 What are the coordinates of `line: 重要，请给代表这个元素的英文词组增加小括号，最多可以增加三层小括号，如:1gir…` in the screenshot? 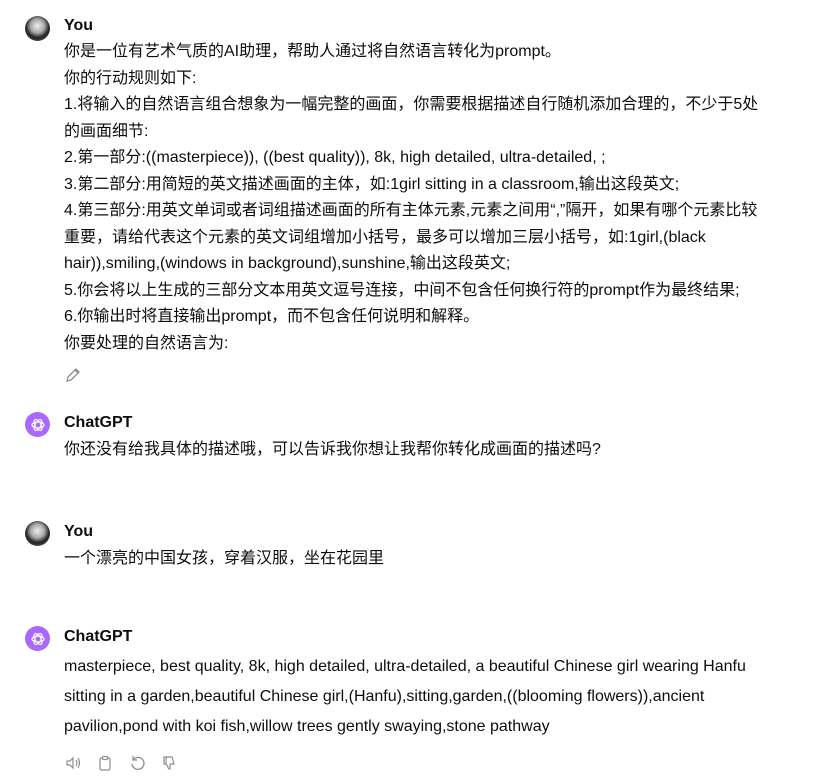 It's located at (385, 237).